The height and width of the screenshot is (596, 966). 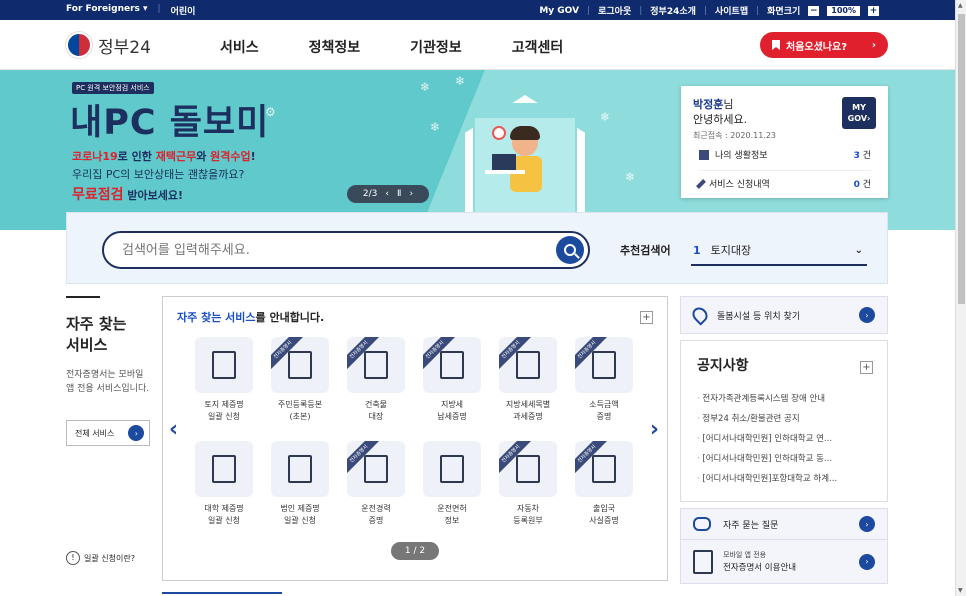 I want to click on zoom-level: 100%, so click(x=843, y=10).